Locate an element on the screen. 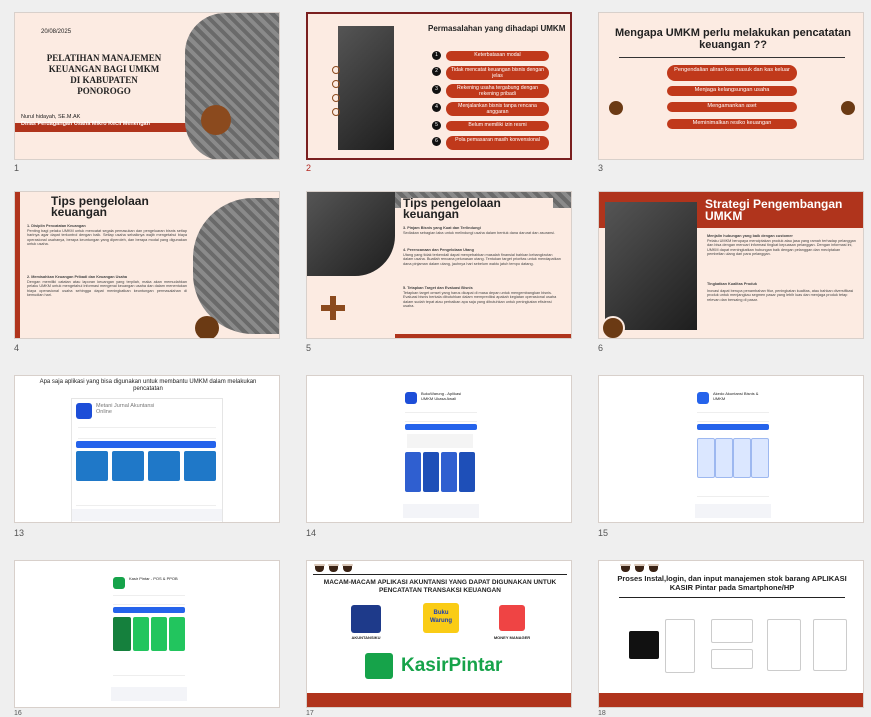 The height and width of the screenshot is (717, 871). slide-title: Permasalahan yang dihadapi UMKM is located at coordinates (497, 28).